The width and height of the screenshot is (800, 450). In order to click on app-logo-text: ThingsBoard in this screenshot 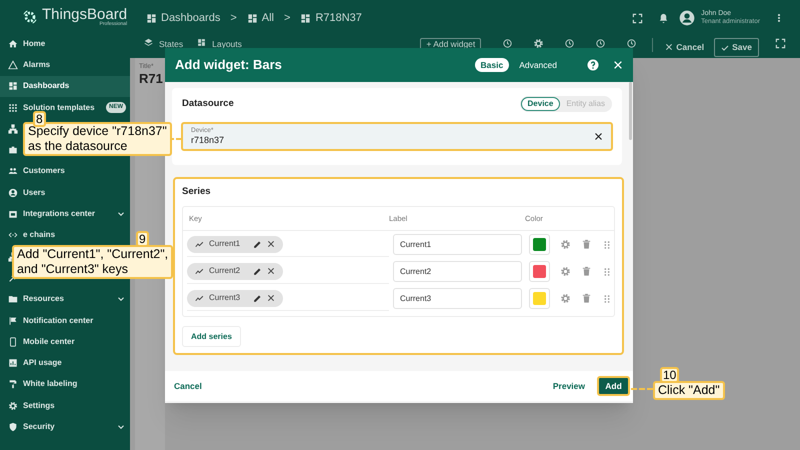, I will do `click(85, 14)`.